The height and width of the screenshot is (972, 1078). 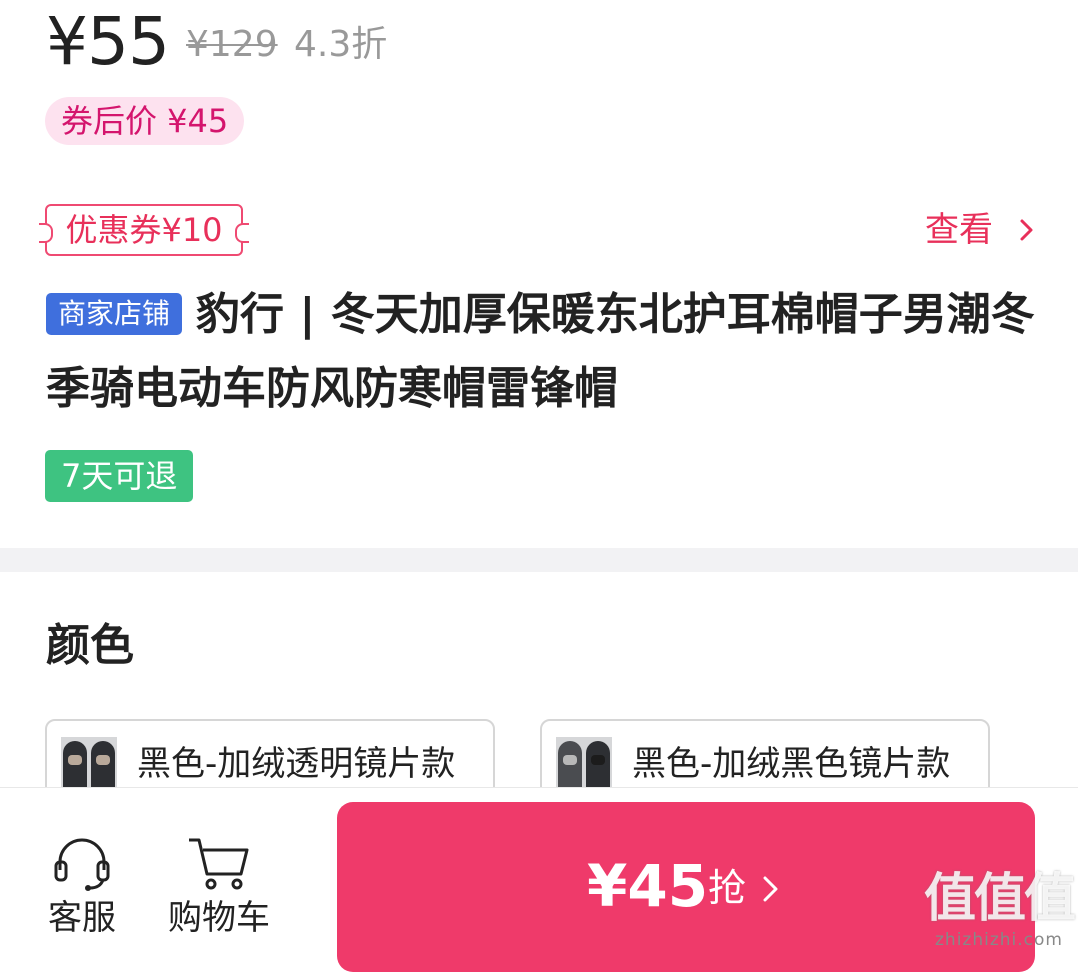 I want to click on customer-service-button: 客服, so click(x=82, y=888).